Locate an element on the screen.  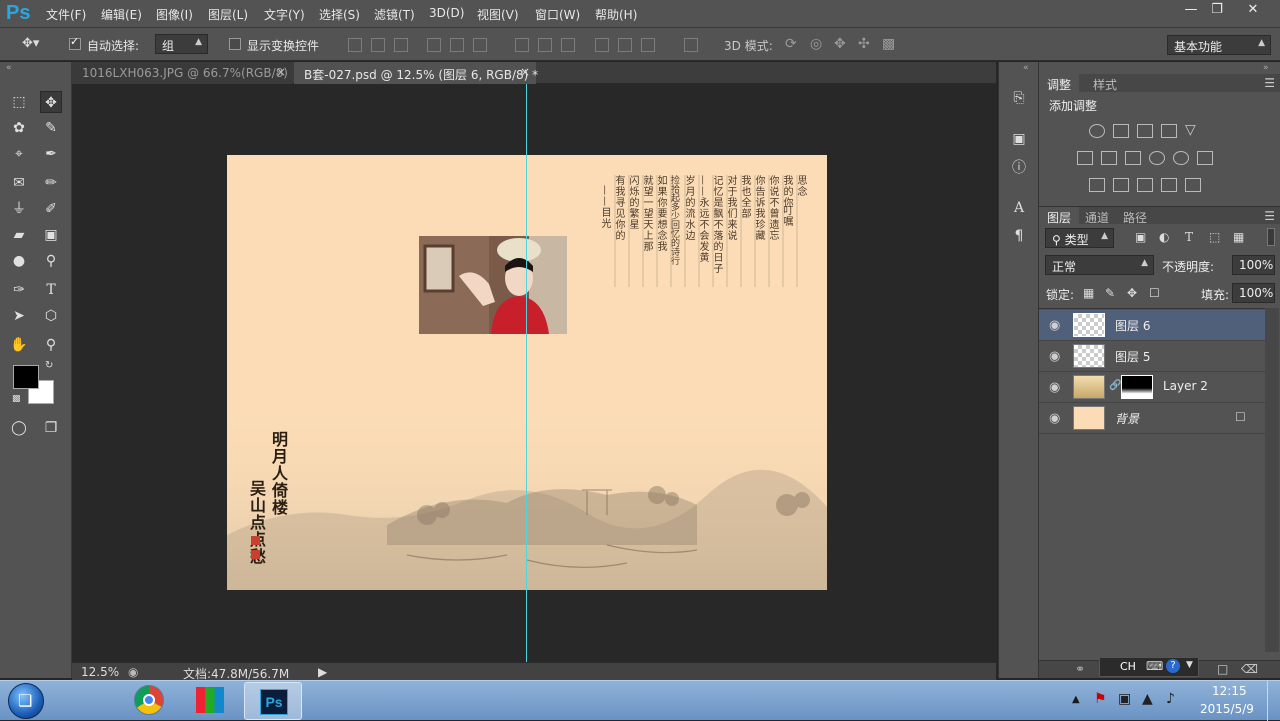
help-icon: ? is located at coordinates (1173, 666).